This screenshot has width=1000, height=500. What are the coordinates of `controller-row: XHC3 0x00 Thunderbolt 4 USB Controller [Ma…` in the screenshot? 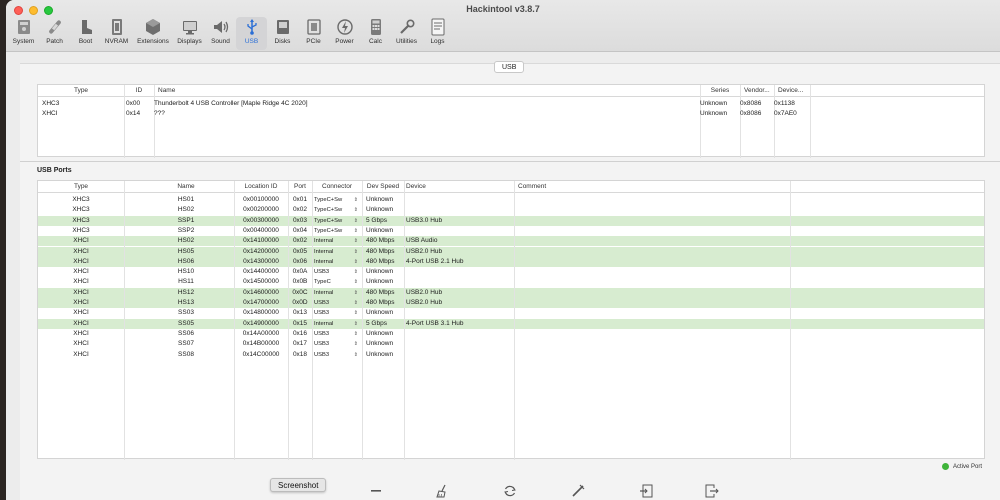 It's located at (511, 104).